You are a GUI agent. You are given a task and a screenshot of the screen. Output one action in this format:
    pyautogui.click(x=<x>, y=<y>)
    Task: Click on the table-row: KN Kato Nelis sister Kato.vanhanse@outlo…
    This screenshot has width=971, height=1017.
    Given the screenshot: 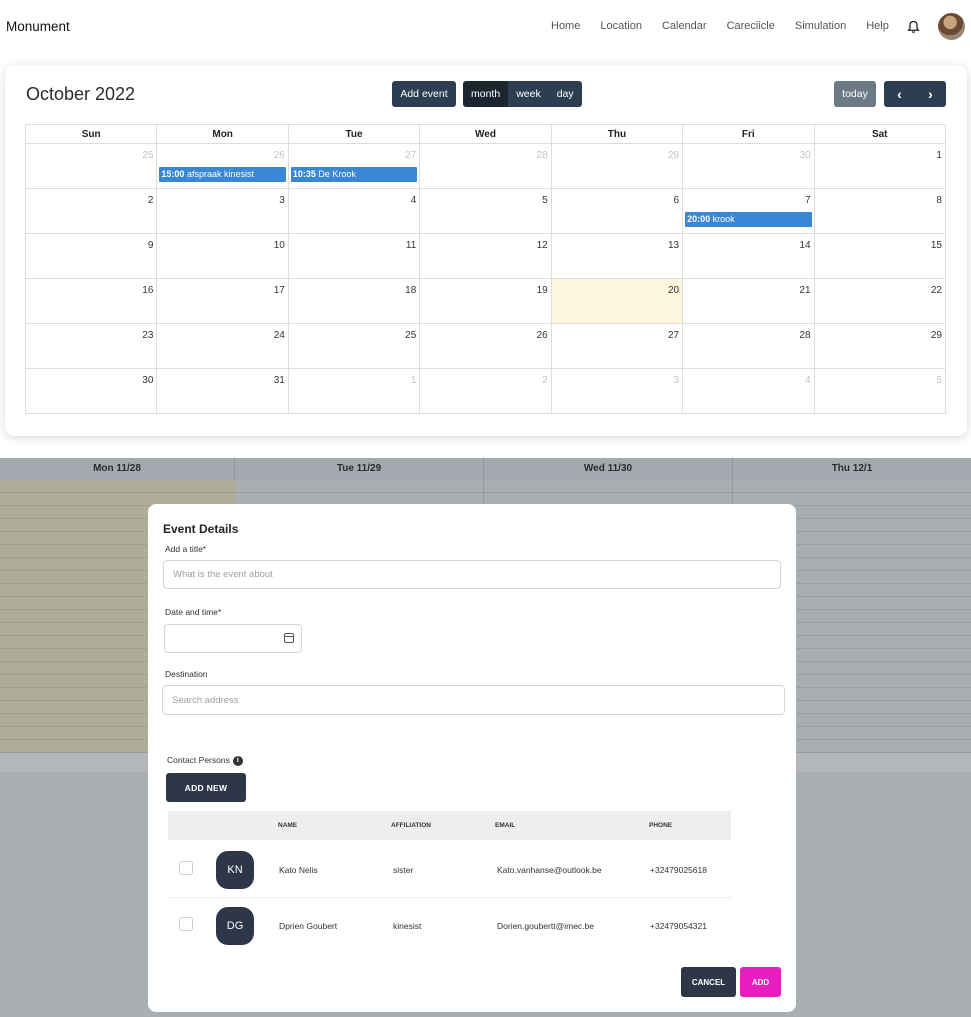 What is the action you would take?
    pyautogui.click(x=449, y=870)
    